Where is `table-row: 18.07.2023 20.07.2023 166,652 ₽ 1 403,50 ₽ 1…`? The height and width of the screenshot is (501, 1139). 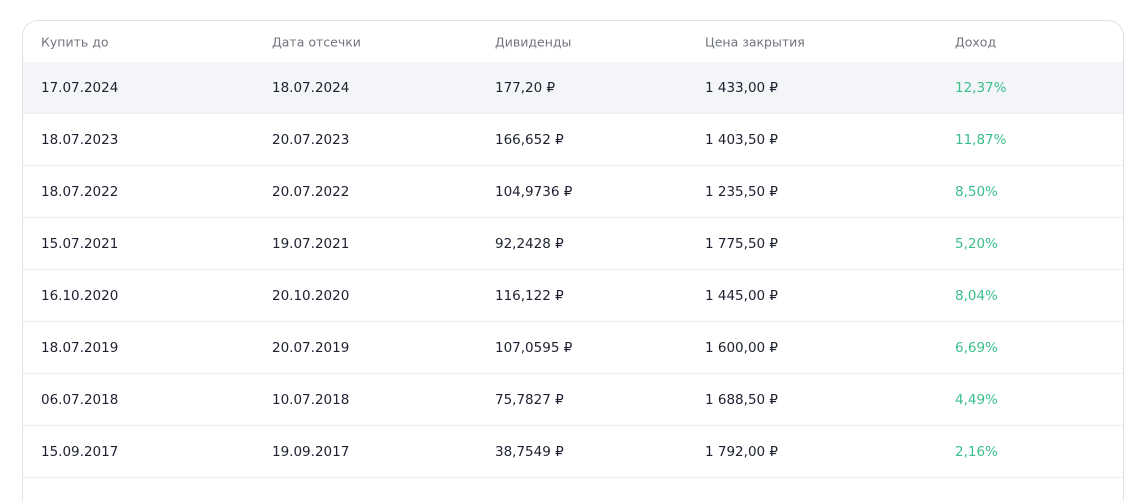
table-row: 18.07.2023 20.07.2023 166,652 ₽ 1 403,50 ₽ 1… is located at coordinates (573, 140).